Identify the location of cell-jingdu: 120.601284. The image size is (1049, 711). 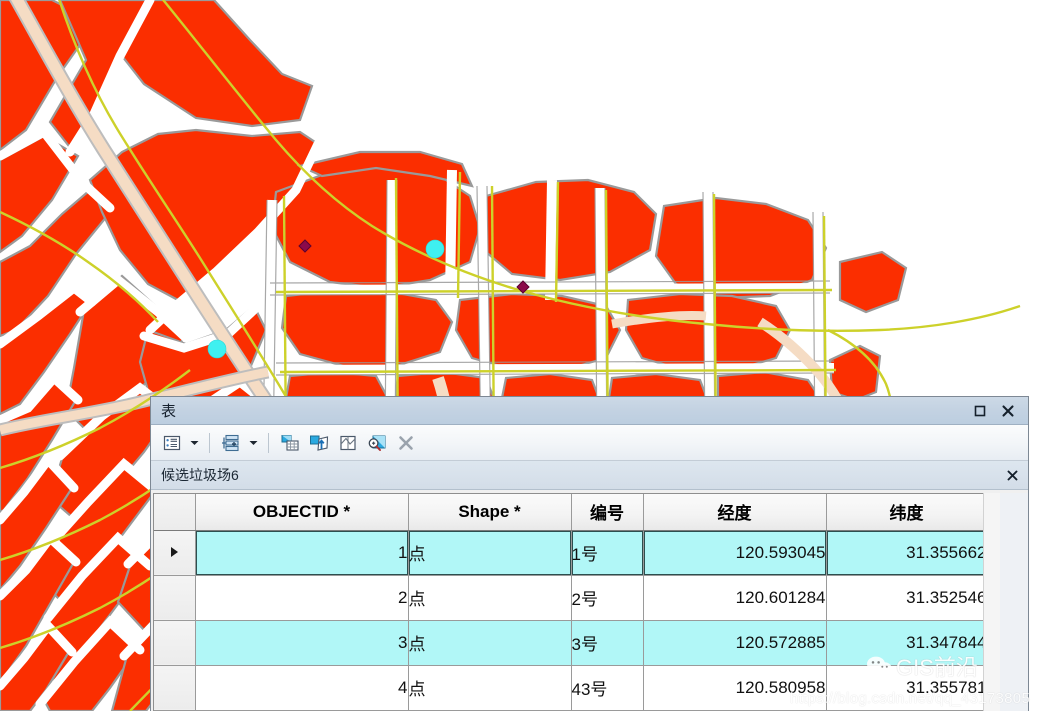
(735, 598).